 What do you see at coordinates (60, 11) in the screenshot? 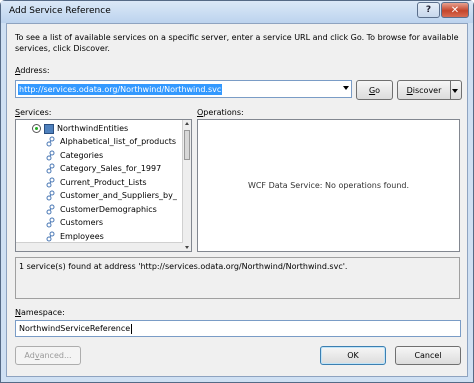
I see `dialog-title: Add Service Reference` at bounding box center [60, 11].